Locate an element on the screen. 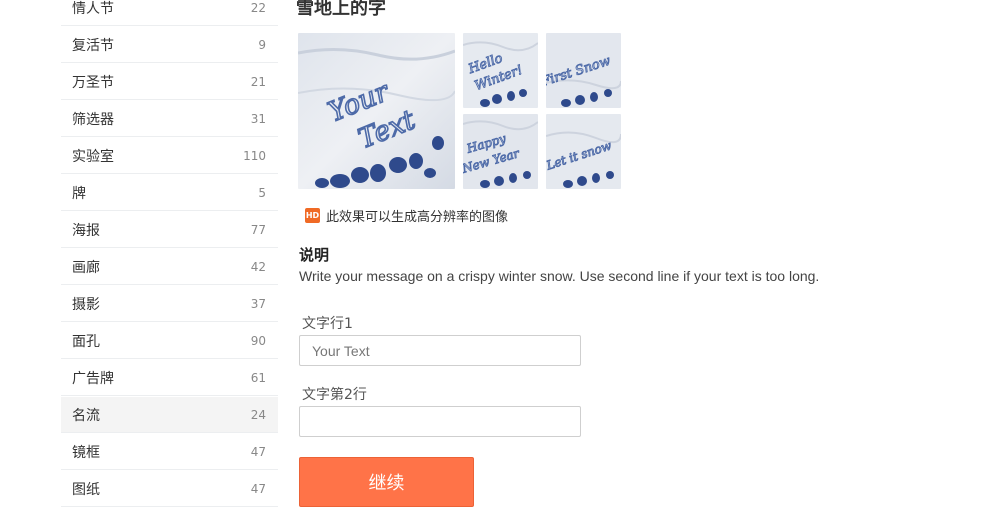 This screenshot has height=510, width=1002. sidebar-item-count: 61 is located at coordinates (258, 377).